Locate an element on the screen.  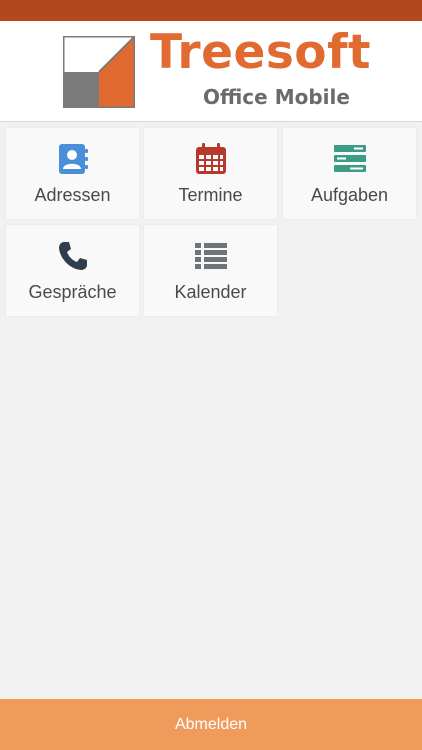
tile-gespraeche: Gespräche is located at coordinates (72, 270).